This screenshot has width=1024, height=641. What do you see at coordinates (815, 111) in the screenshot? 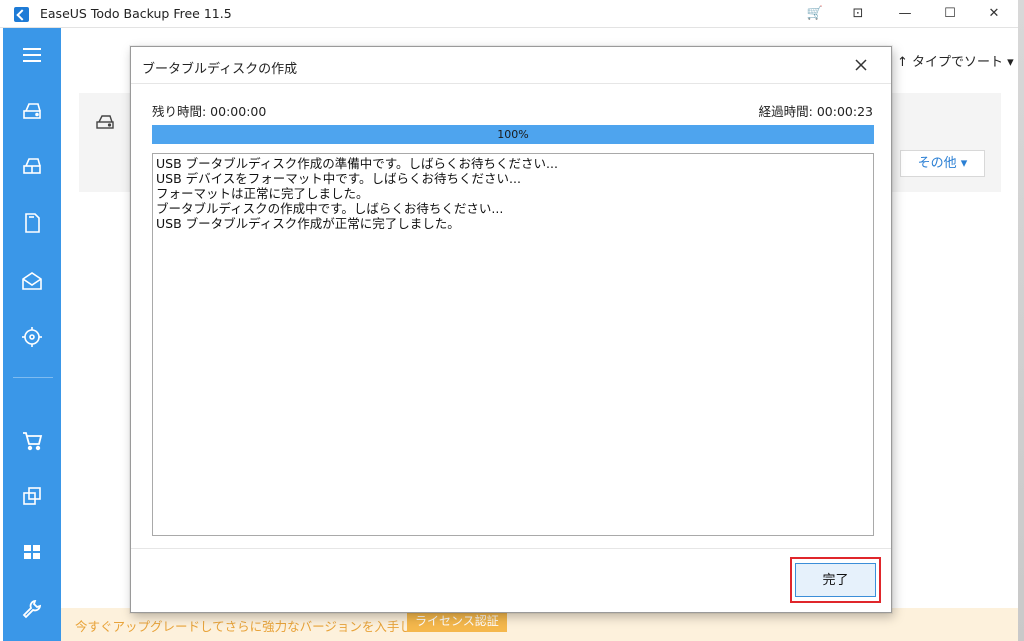
I see `elapsed-time: 経過時間: 00:00:23` at bounding box center [815, 111].